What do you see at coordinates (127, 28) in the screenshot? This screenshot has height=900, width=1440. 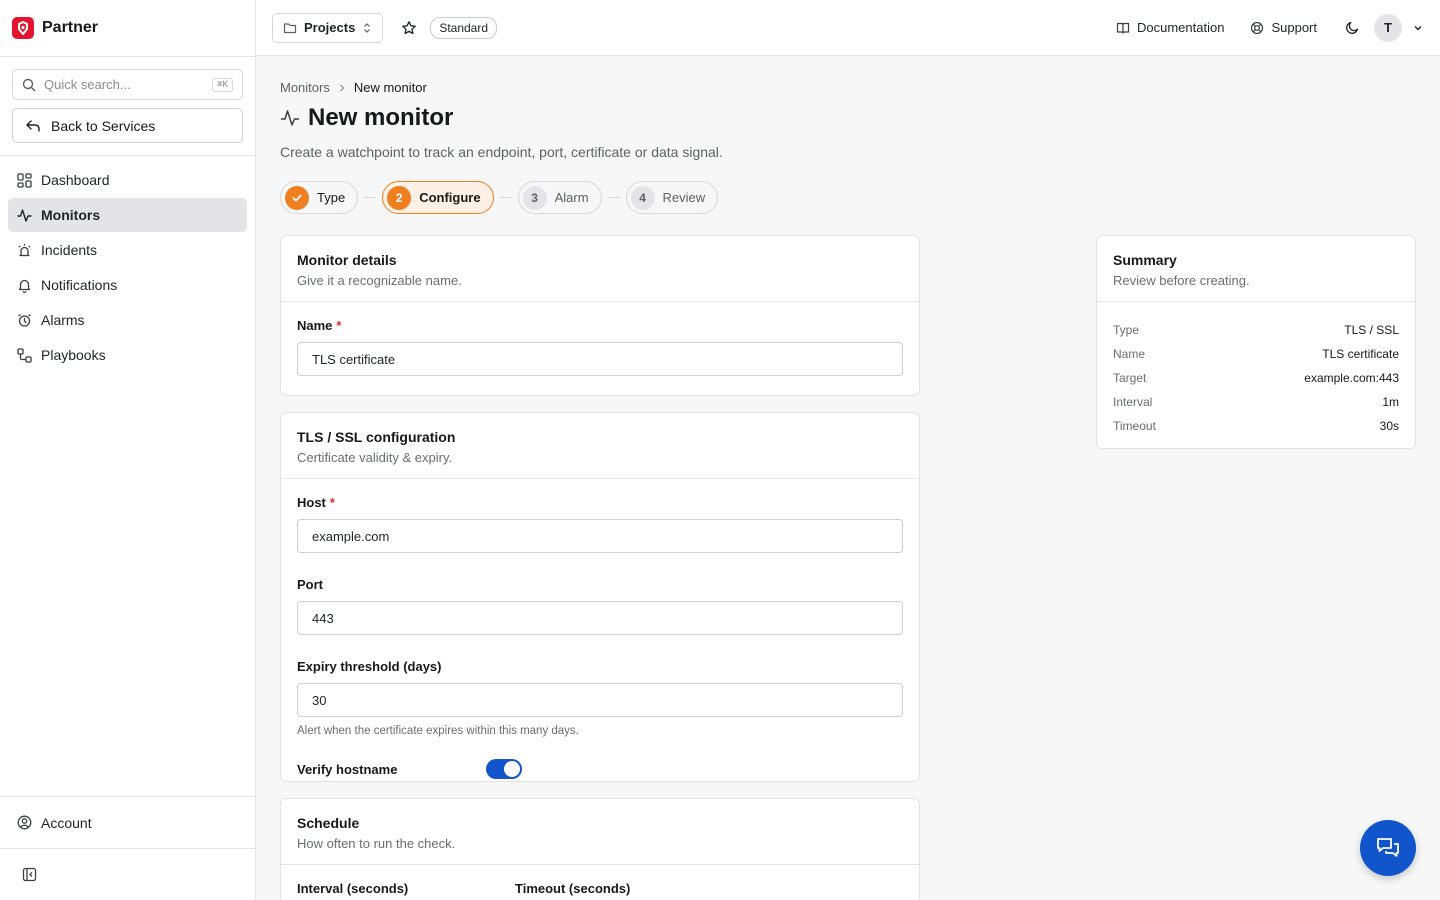 I see `brand: Partner` at bounding box center [127, 28].